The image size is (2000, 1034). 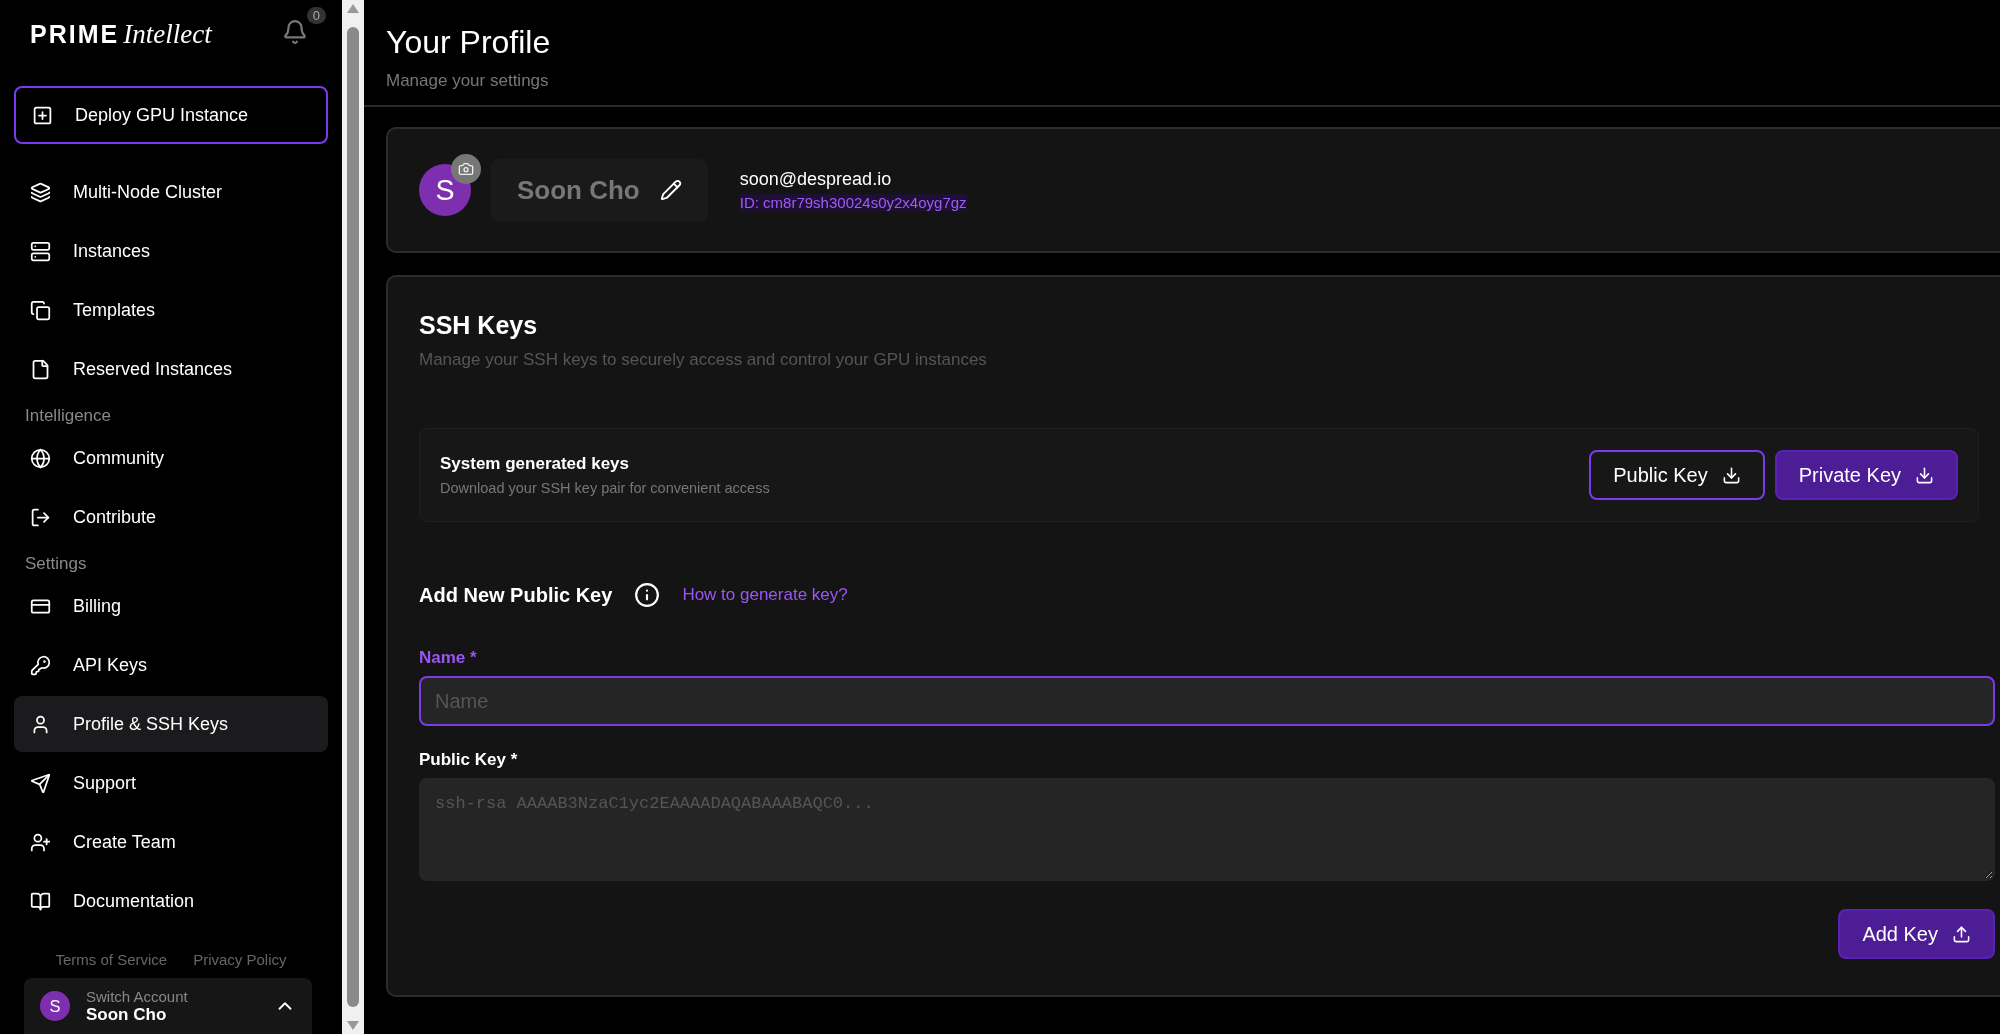 What do you see at coordinates (605, 488) in the screenshot?
I see `panel-description: Download your SSH key pair for convenient access` at bounding box center [605, 488].